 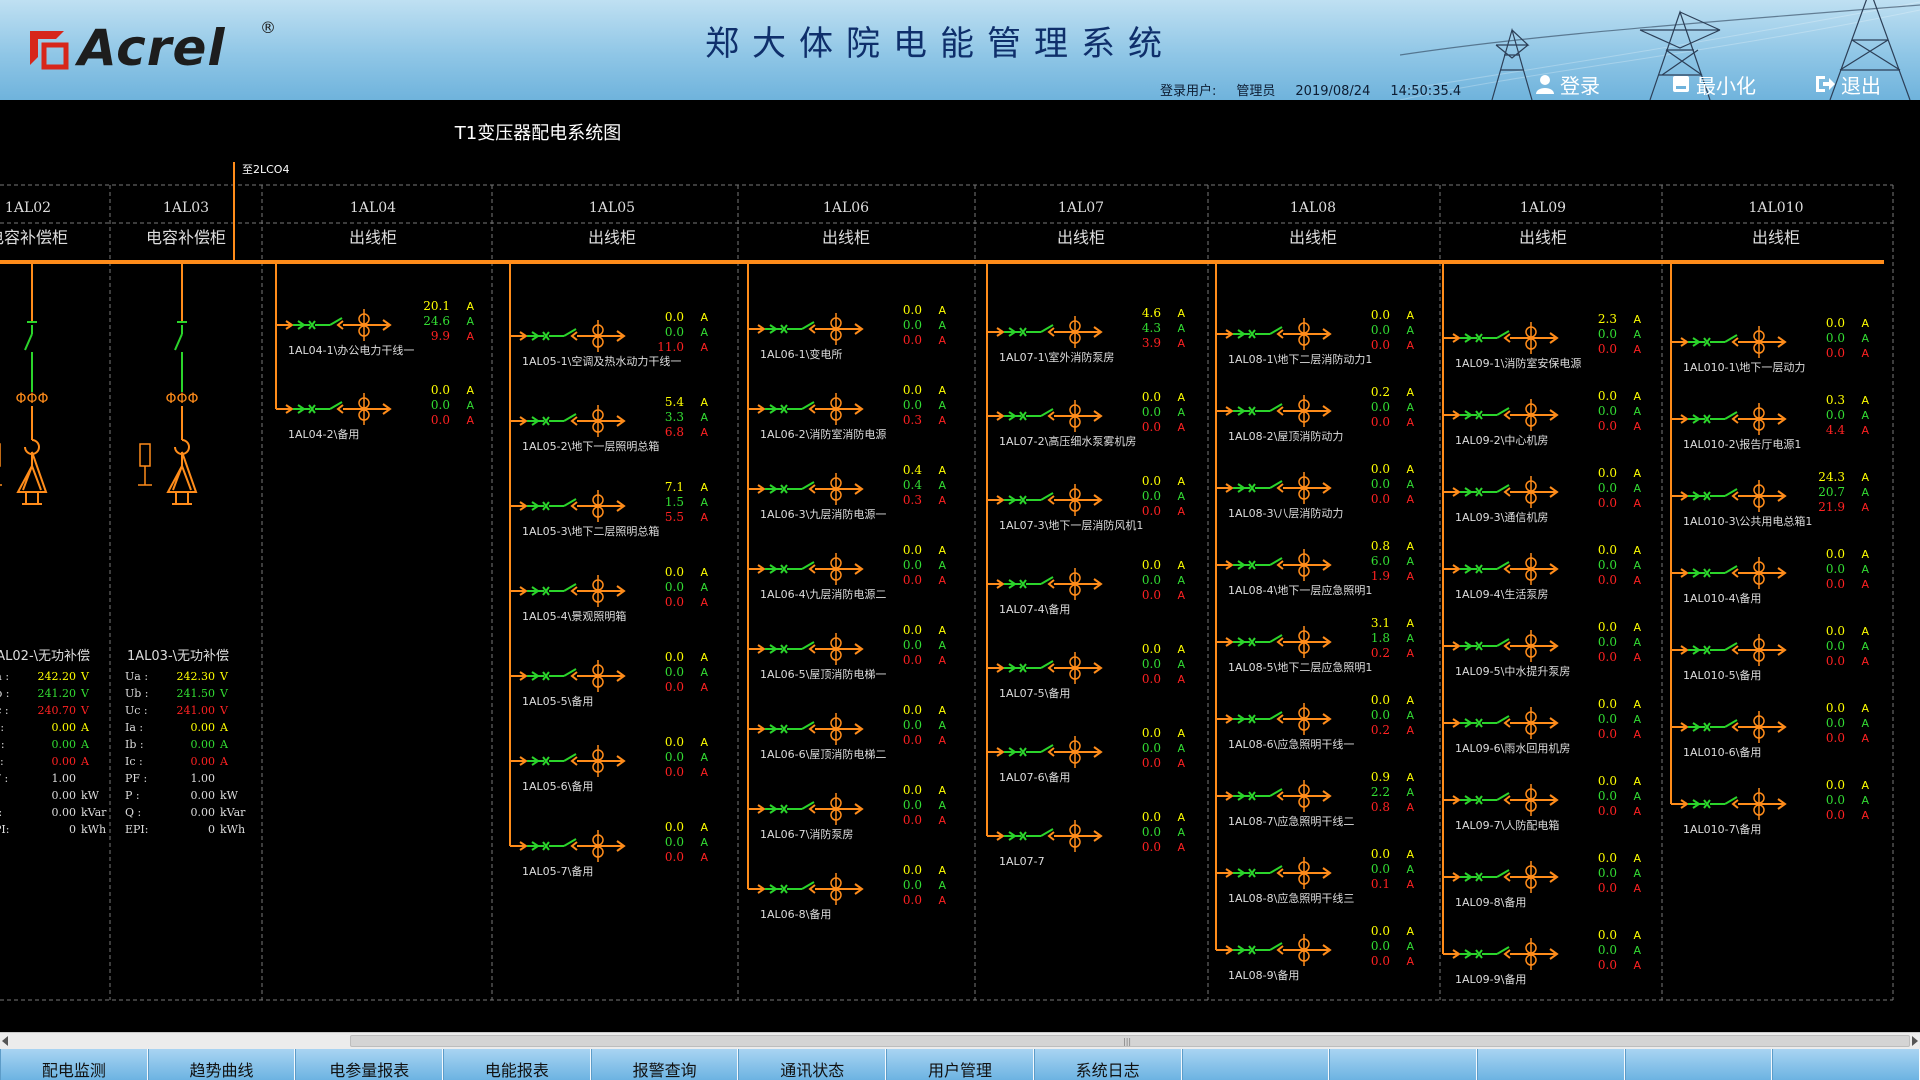 What do you see at coordinates (517, 1064) in the screenshot?
I see `tab-3: 电能报表` at bounding box center [517, 1064].